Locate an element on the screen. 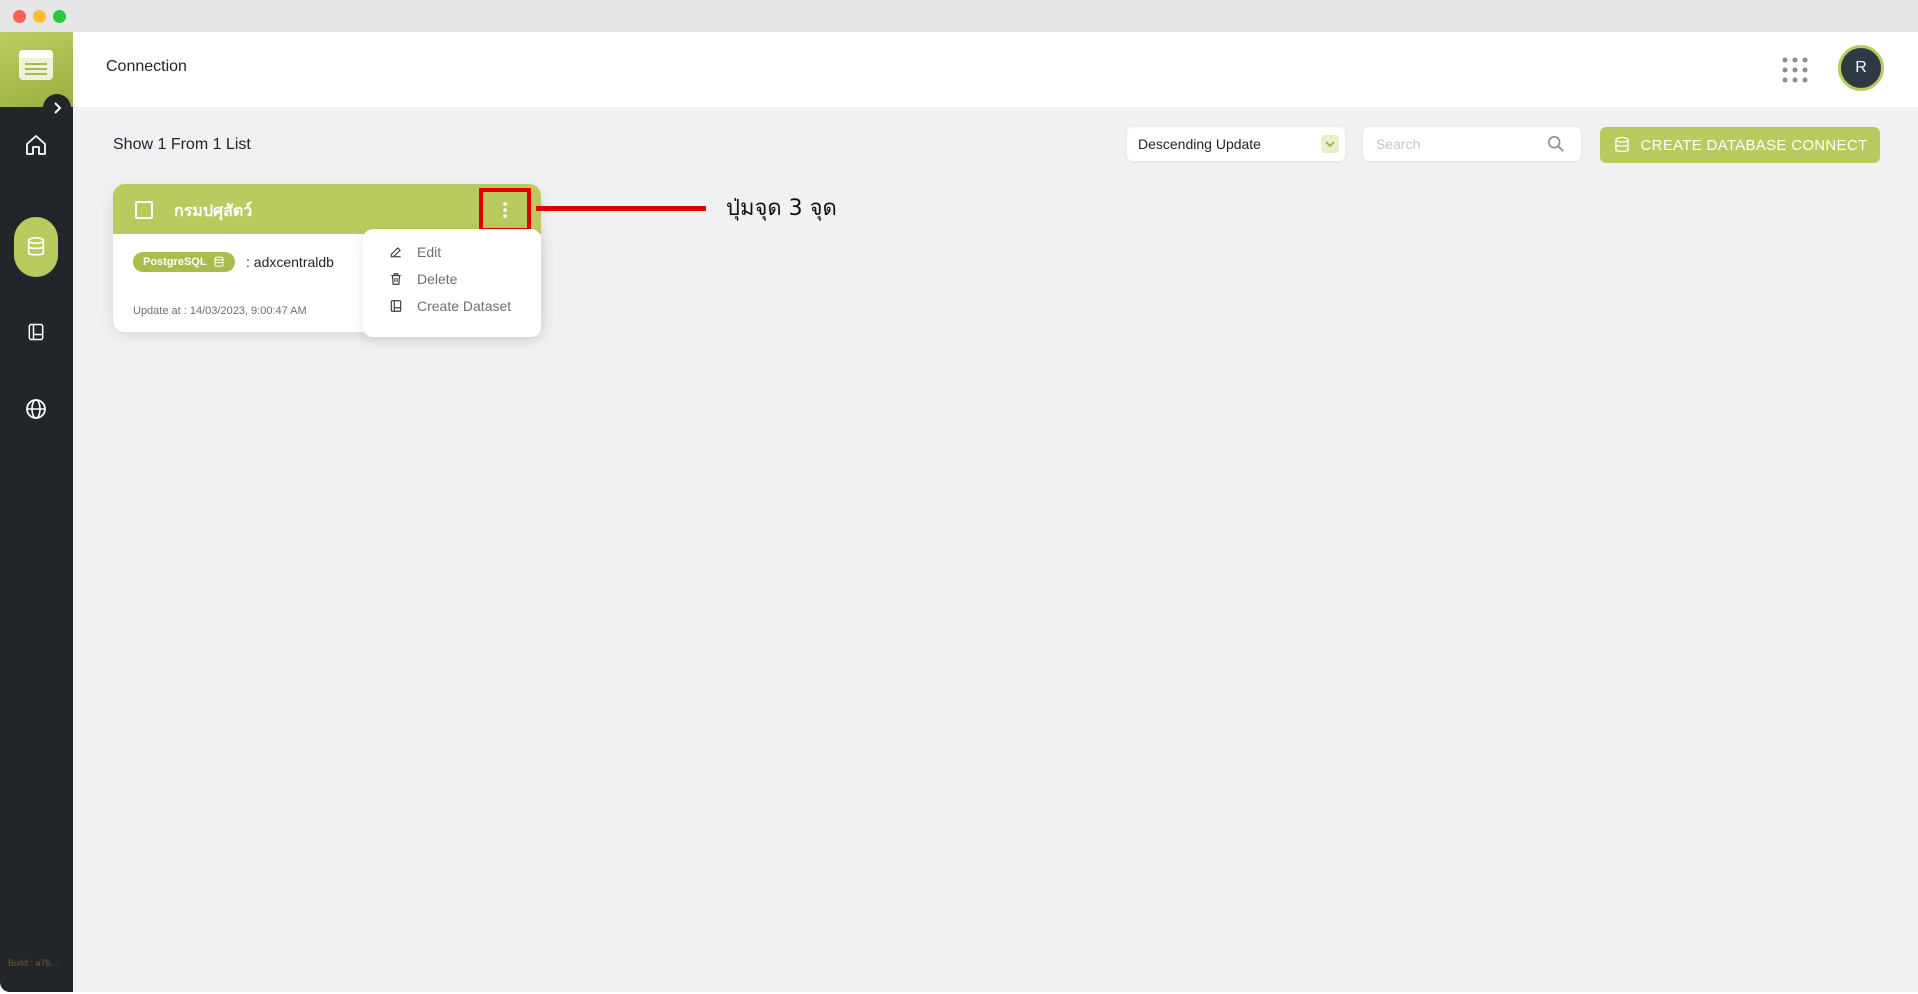  user-avatar: R is located at coordinates (1861, 68).